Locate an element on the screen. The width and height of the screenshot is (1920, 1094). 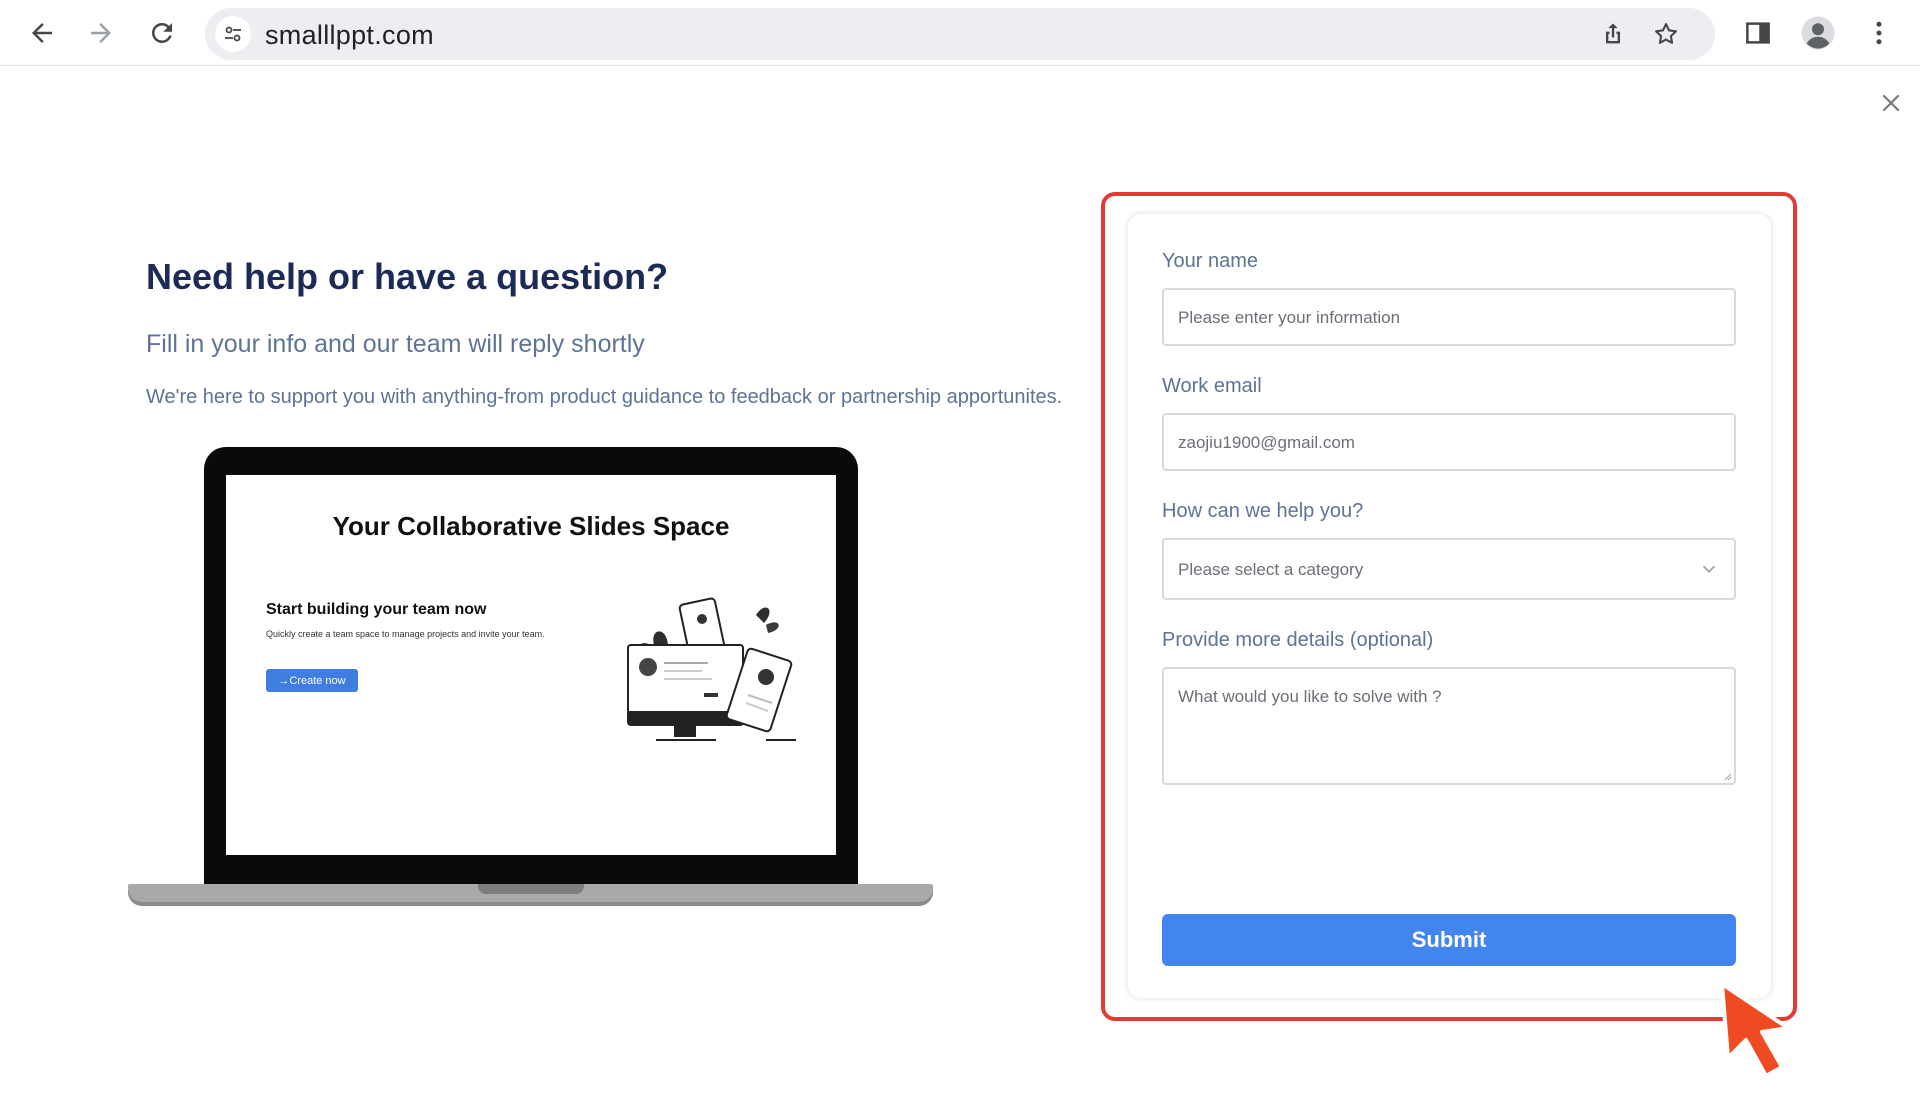
address-bar: smalllppt.com is located at coordinates (960, 34).